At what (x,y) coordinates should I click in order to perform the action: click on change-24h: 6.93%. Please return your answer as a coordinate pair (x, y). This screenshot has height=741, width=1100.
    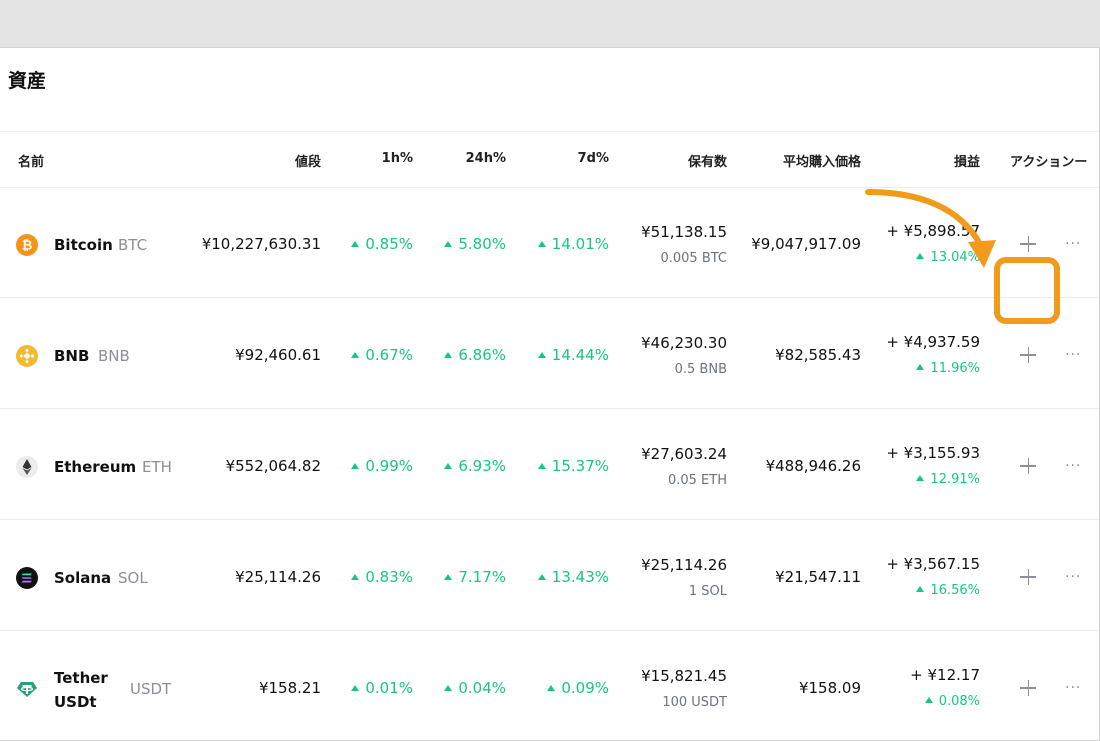
    Looking at the image, I should click on (475, 466).